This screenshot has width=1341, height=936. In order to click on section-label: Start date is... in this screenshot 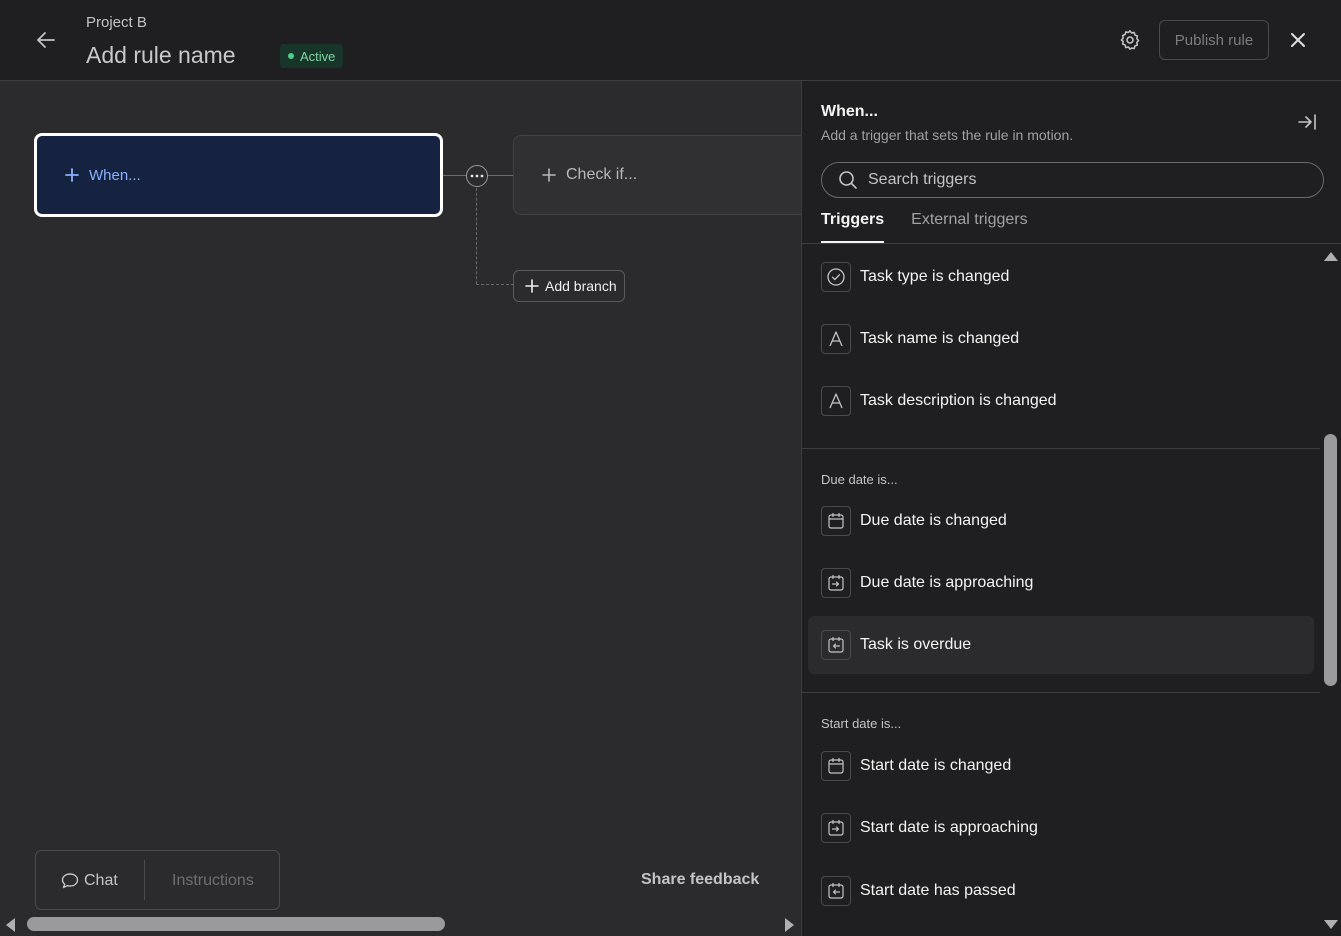, I will do `click(861, 723)`.